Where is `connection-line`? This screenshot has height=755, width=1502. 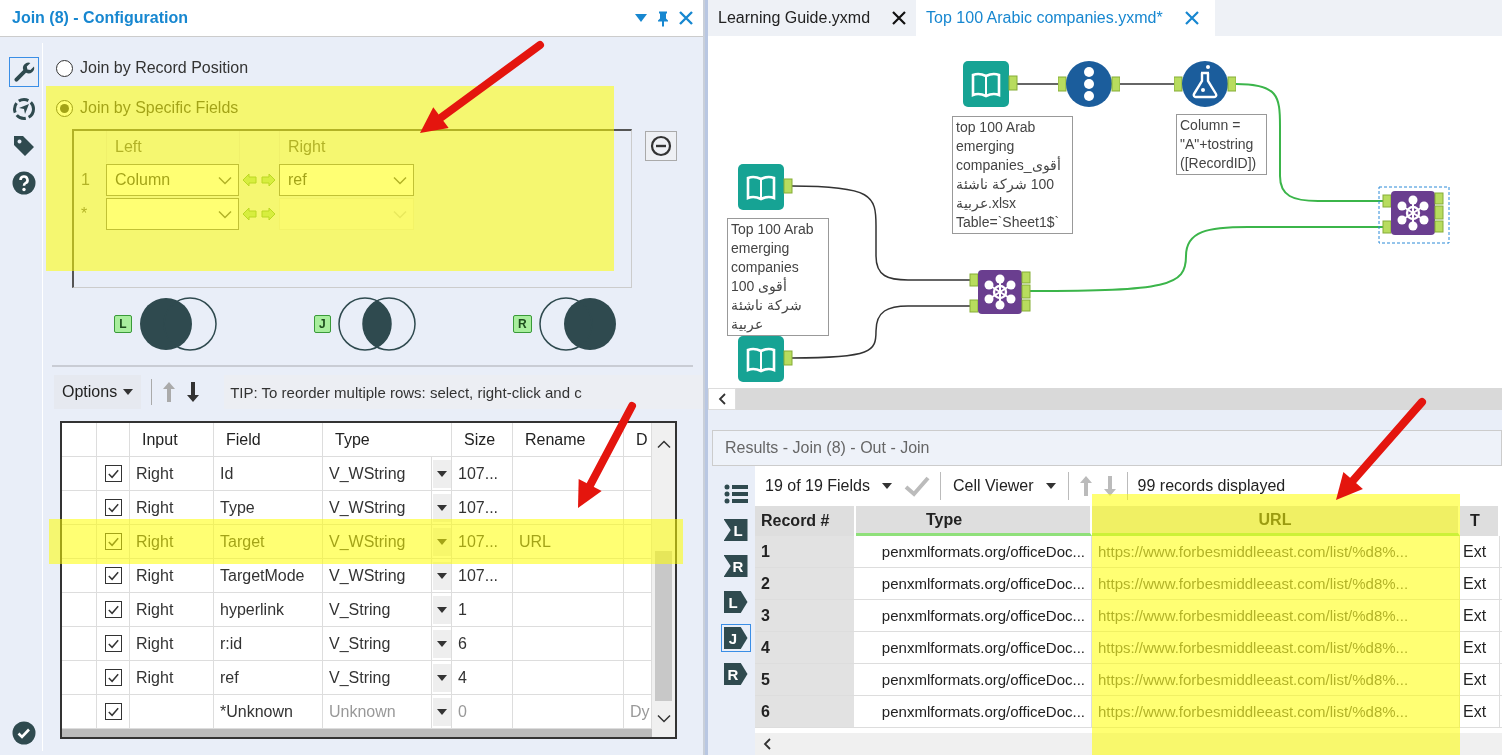
connection-line is located at coordinates (1037, 84).